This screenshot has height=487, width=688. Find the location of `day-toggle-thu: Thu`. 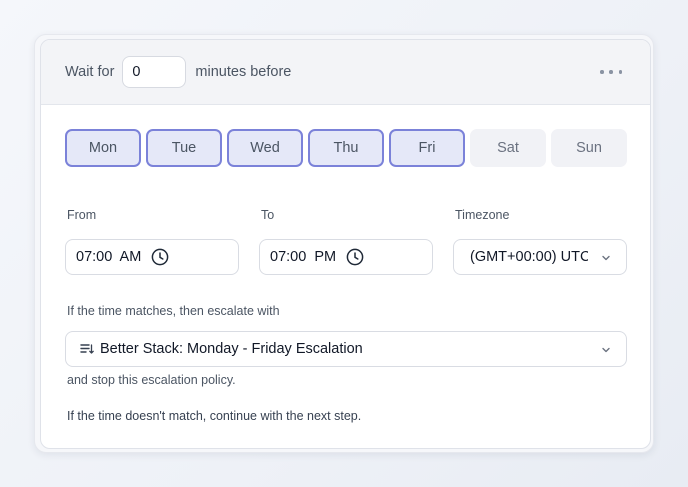

day-toggle-thu: Thu is located at coordinates (346, 148).